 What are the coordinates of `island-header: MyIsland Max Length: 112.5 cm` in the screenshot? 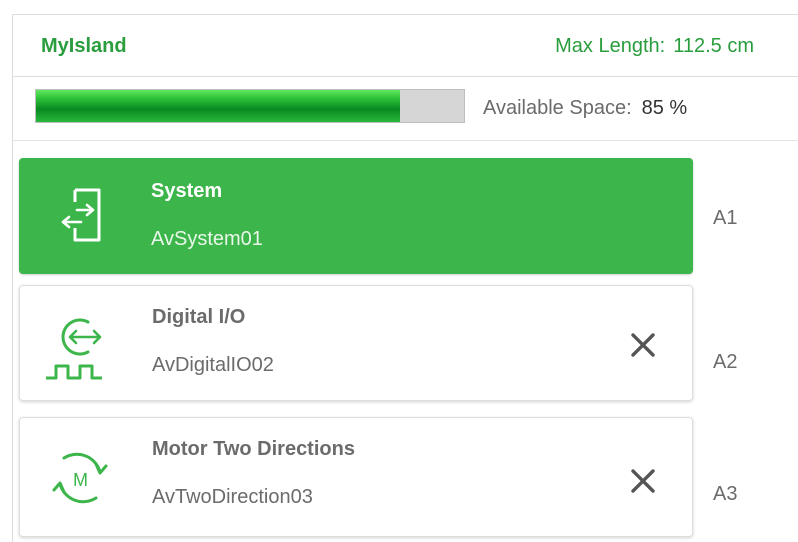 It's located at (405, 46).